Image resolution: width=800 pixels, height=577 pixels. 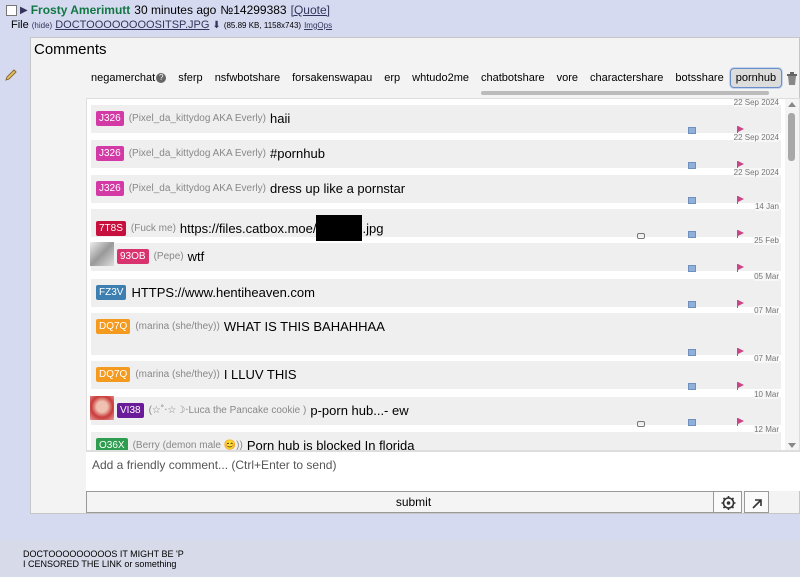 I want to click on comment-text: Porn hub is blocked In florida, so click(x=330, y=444).